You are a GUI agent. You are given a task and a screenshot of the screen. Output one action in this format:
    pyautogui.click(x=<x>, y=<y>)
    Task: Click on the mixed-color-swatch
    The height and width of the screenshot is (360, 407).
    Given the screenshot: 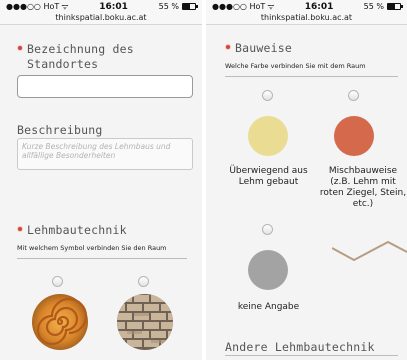 What is the action you would take?
    pyautogui.click(x=354, y=136)
    